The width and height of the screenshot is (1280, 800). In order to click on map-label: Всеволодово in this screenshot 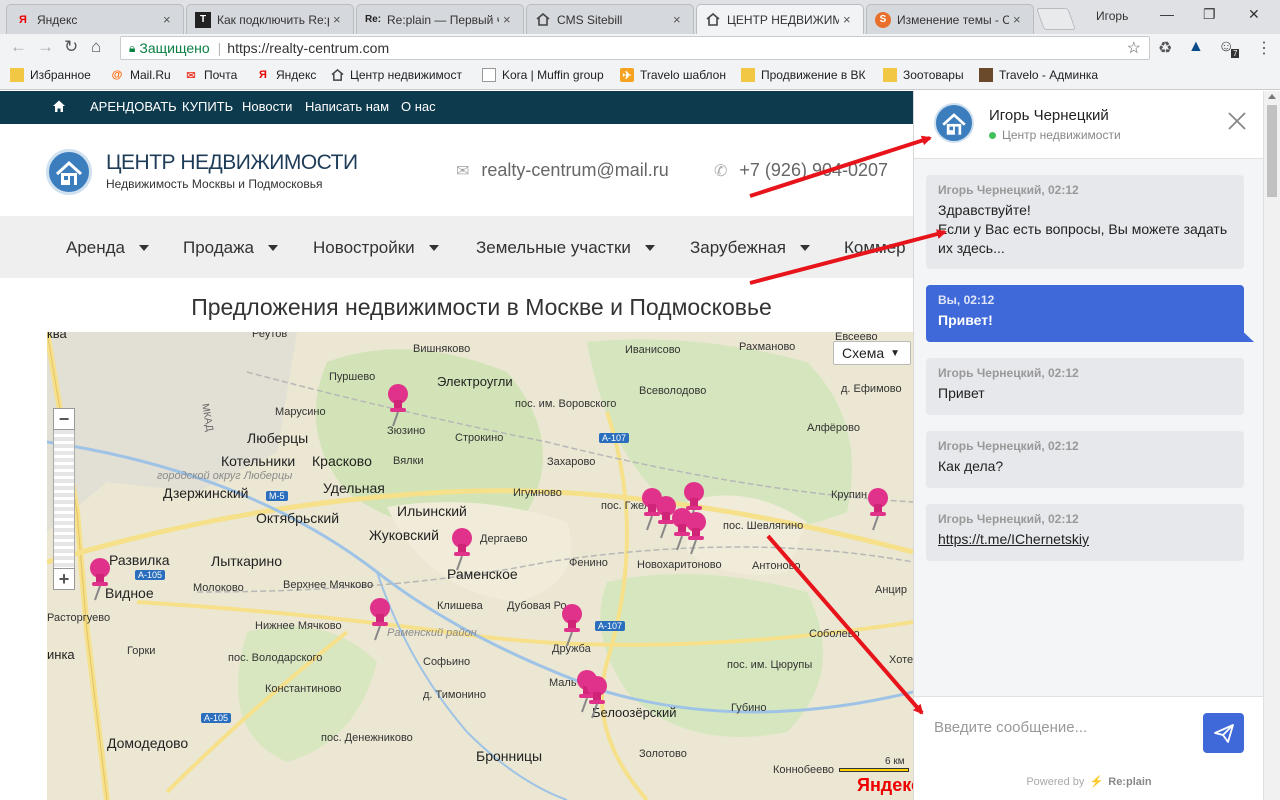, I will do `click(673, 391)`.